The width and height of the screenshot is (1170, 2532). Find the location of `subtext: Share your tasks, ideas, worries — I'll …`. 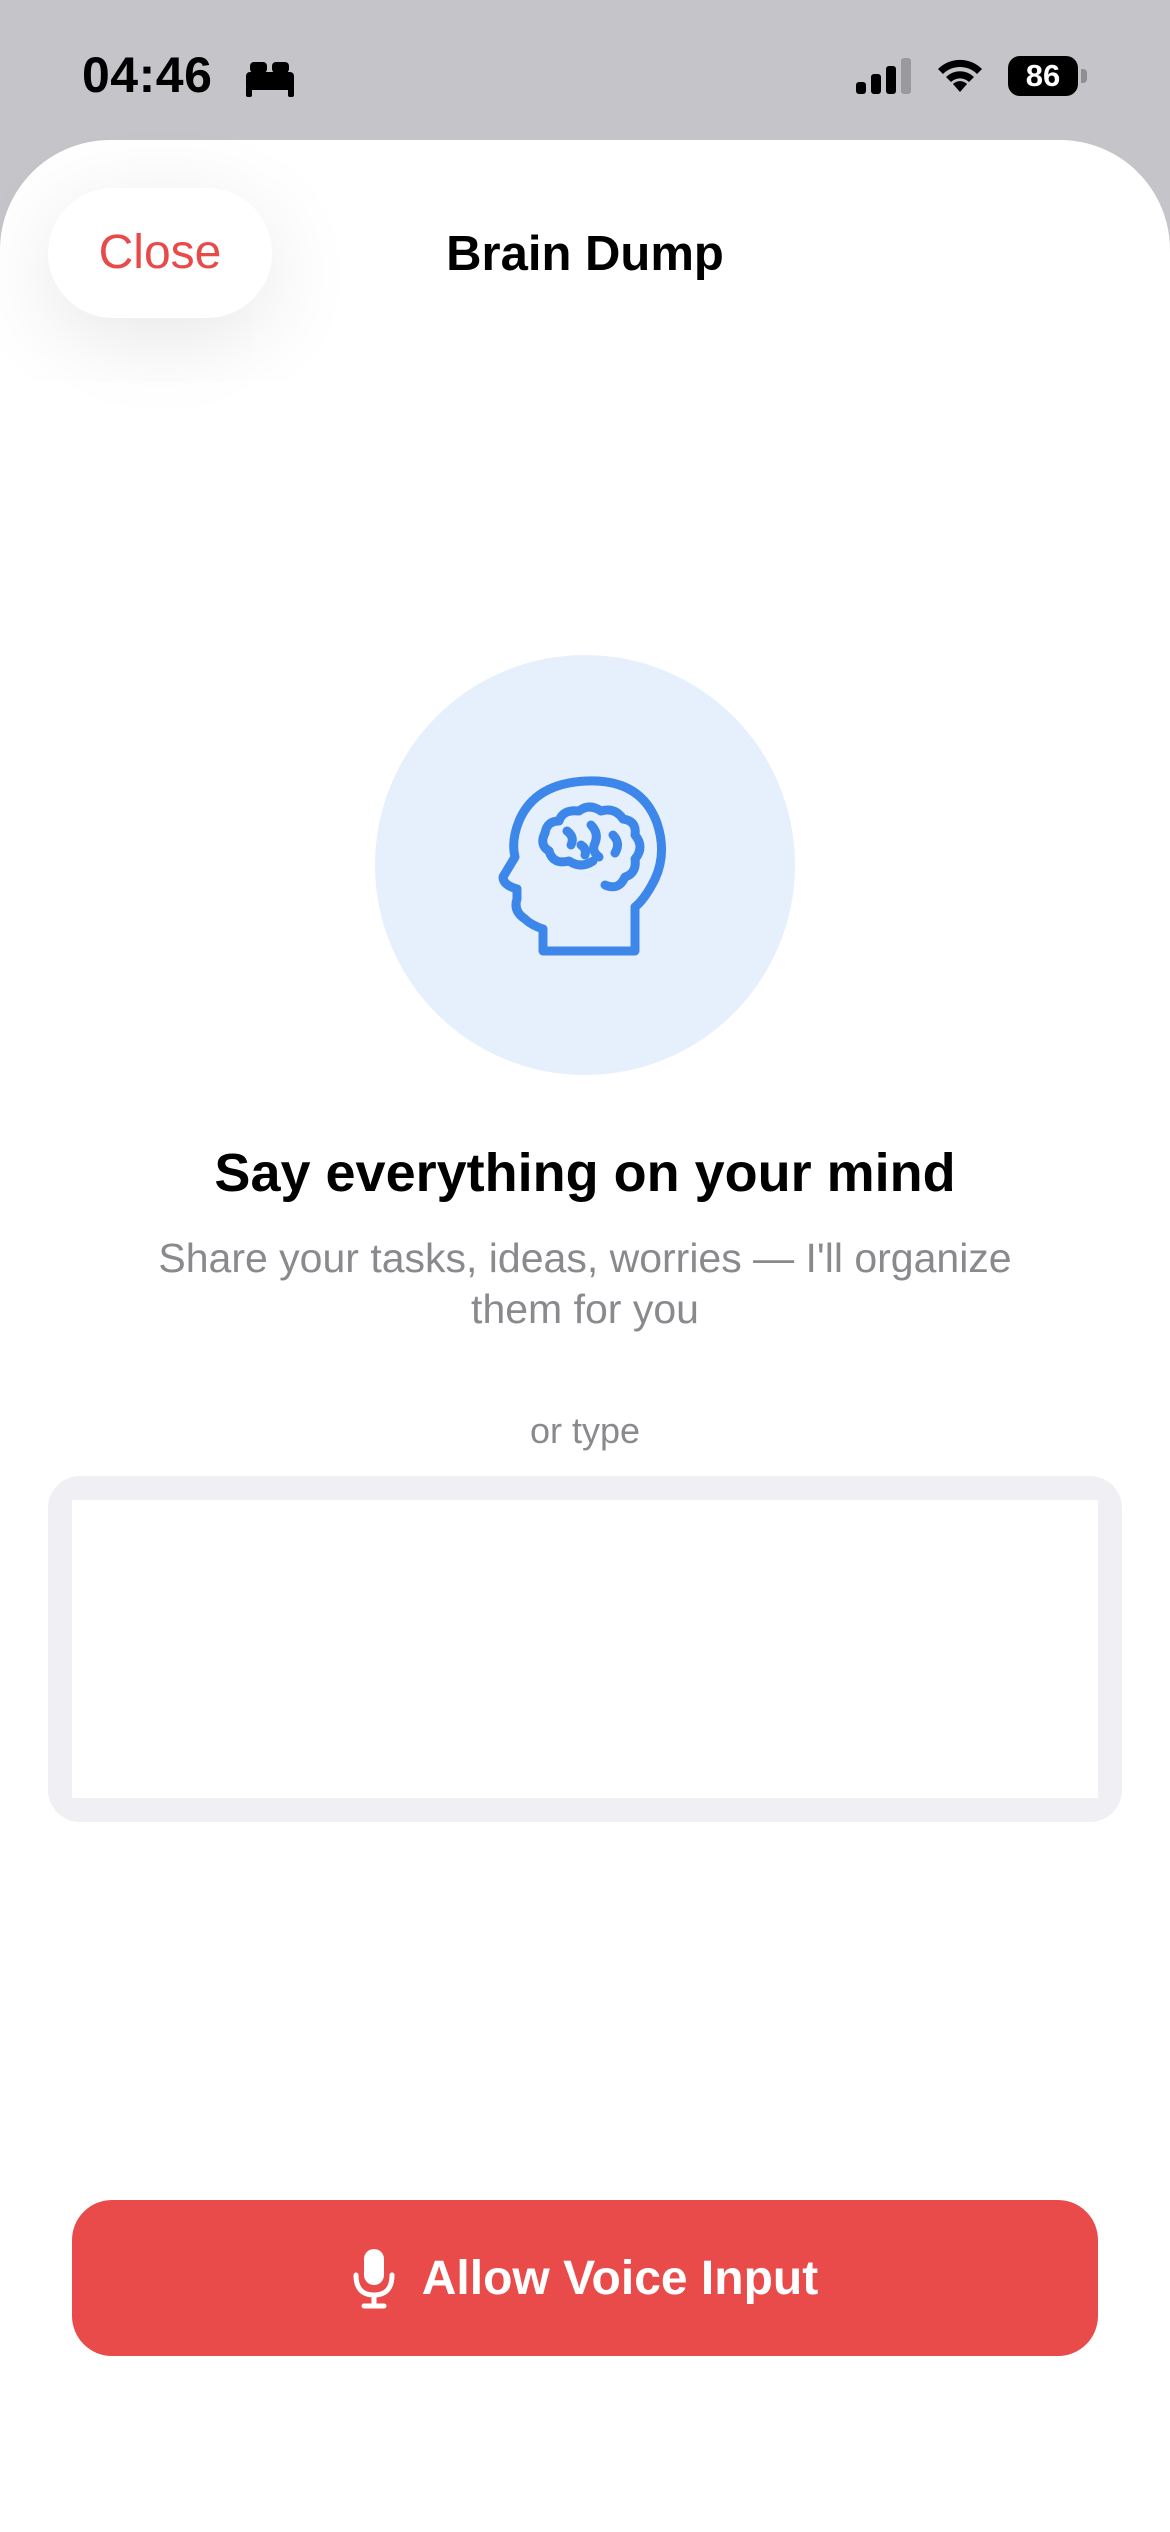

subtext: Share your tasks, ideas, worries — I'll … is located at coordinates (585, 1283).